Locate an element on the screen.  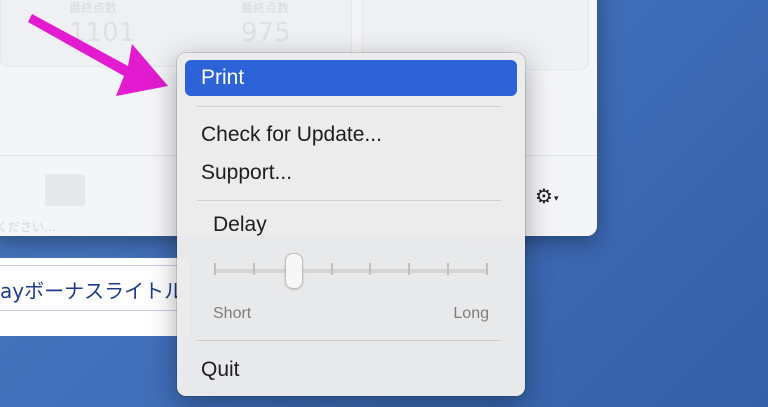
title-text-field: ayボーナスライトル is located at coordinates (92, 288).